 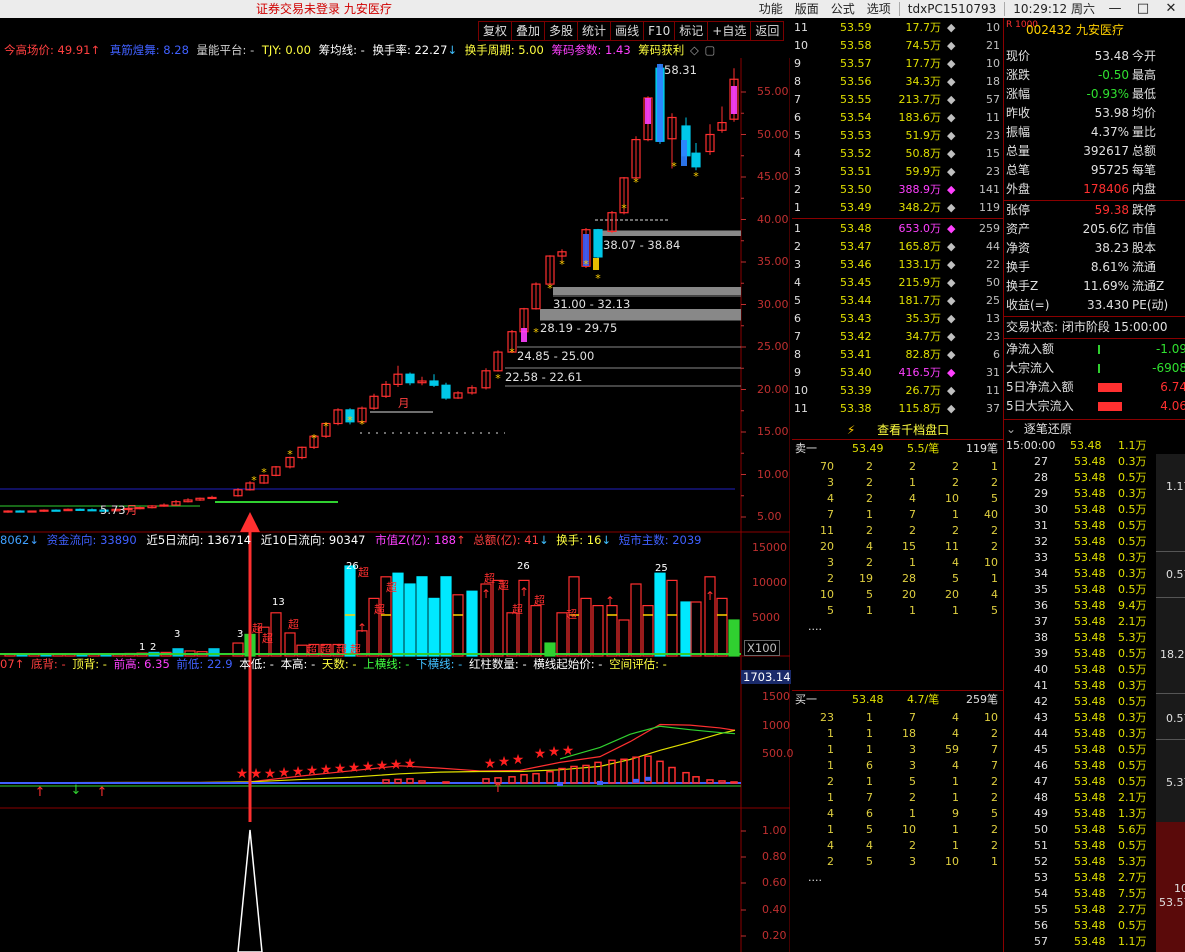 What do you see at coordinates (856, 408) in the screenshot?
I see `level-price: 53.38` at bounding box center [856, 408].